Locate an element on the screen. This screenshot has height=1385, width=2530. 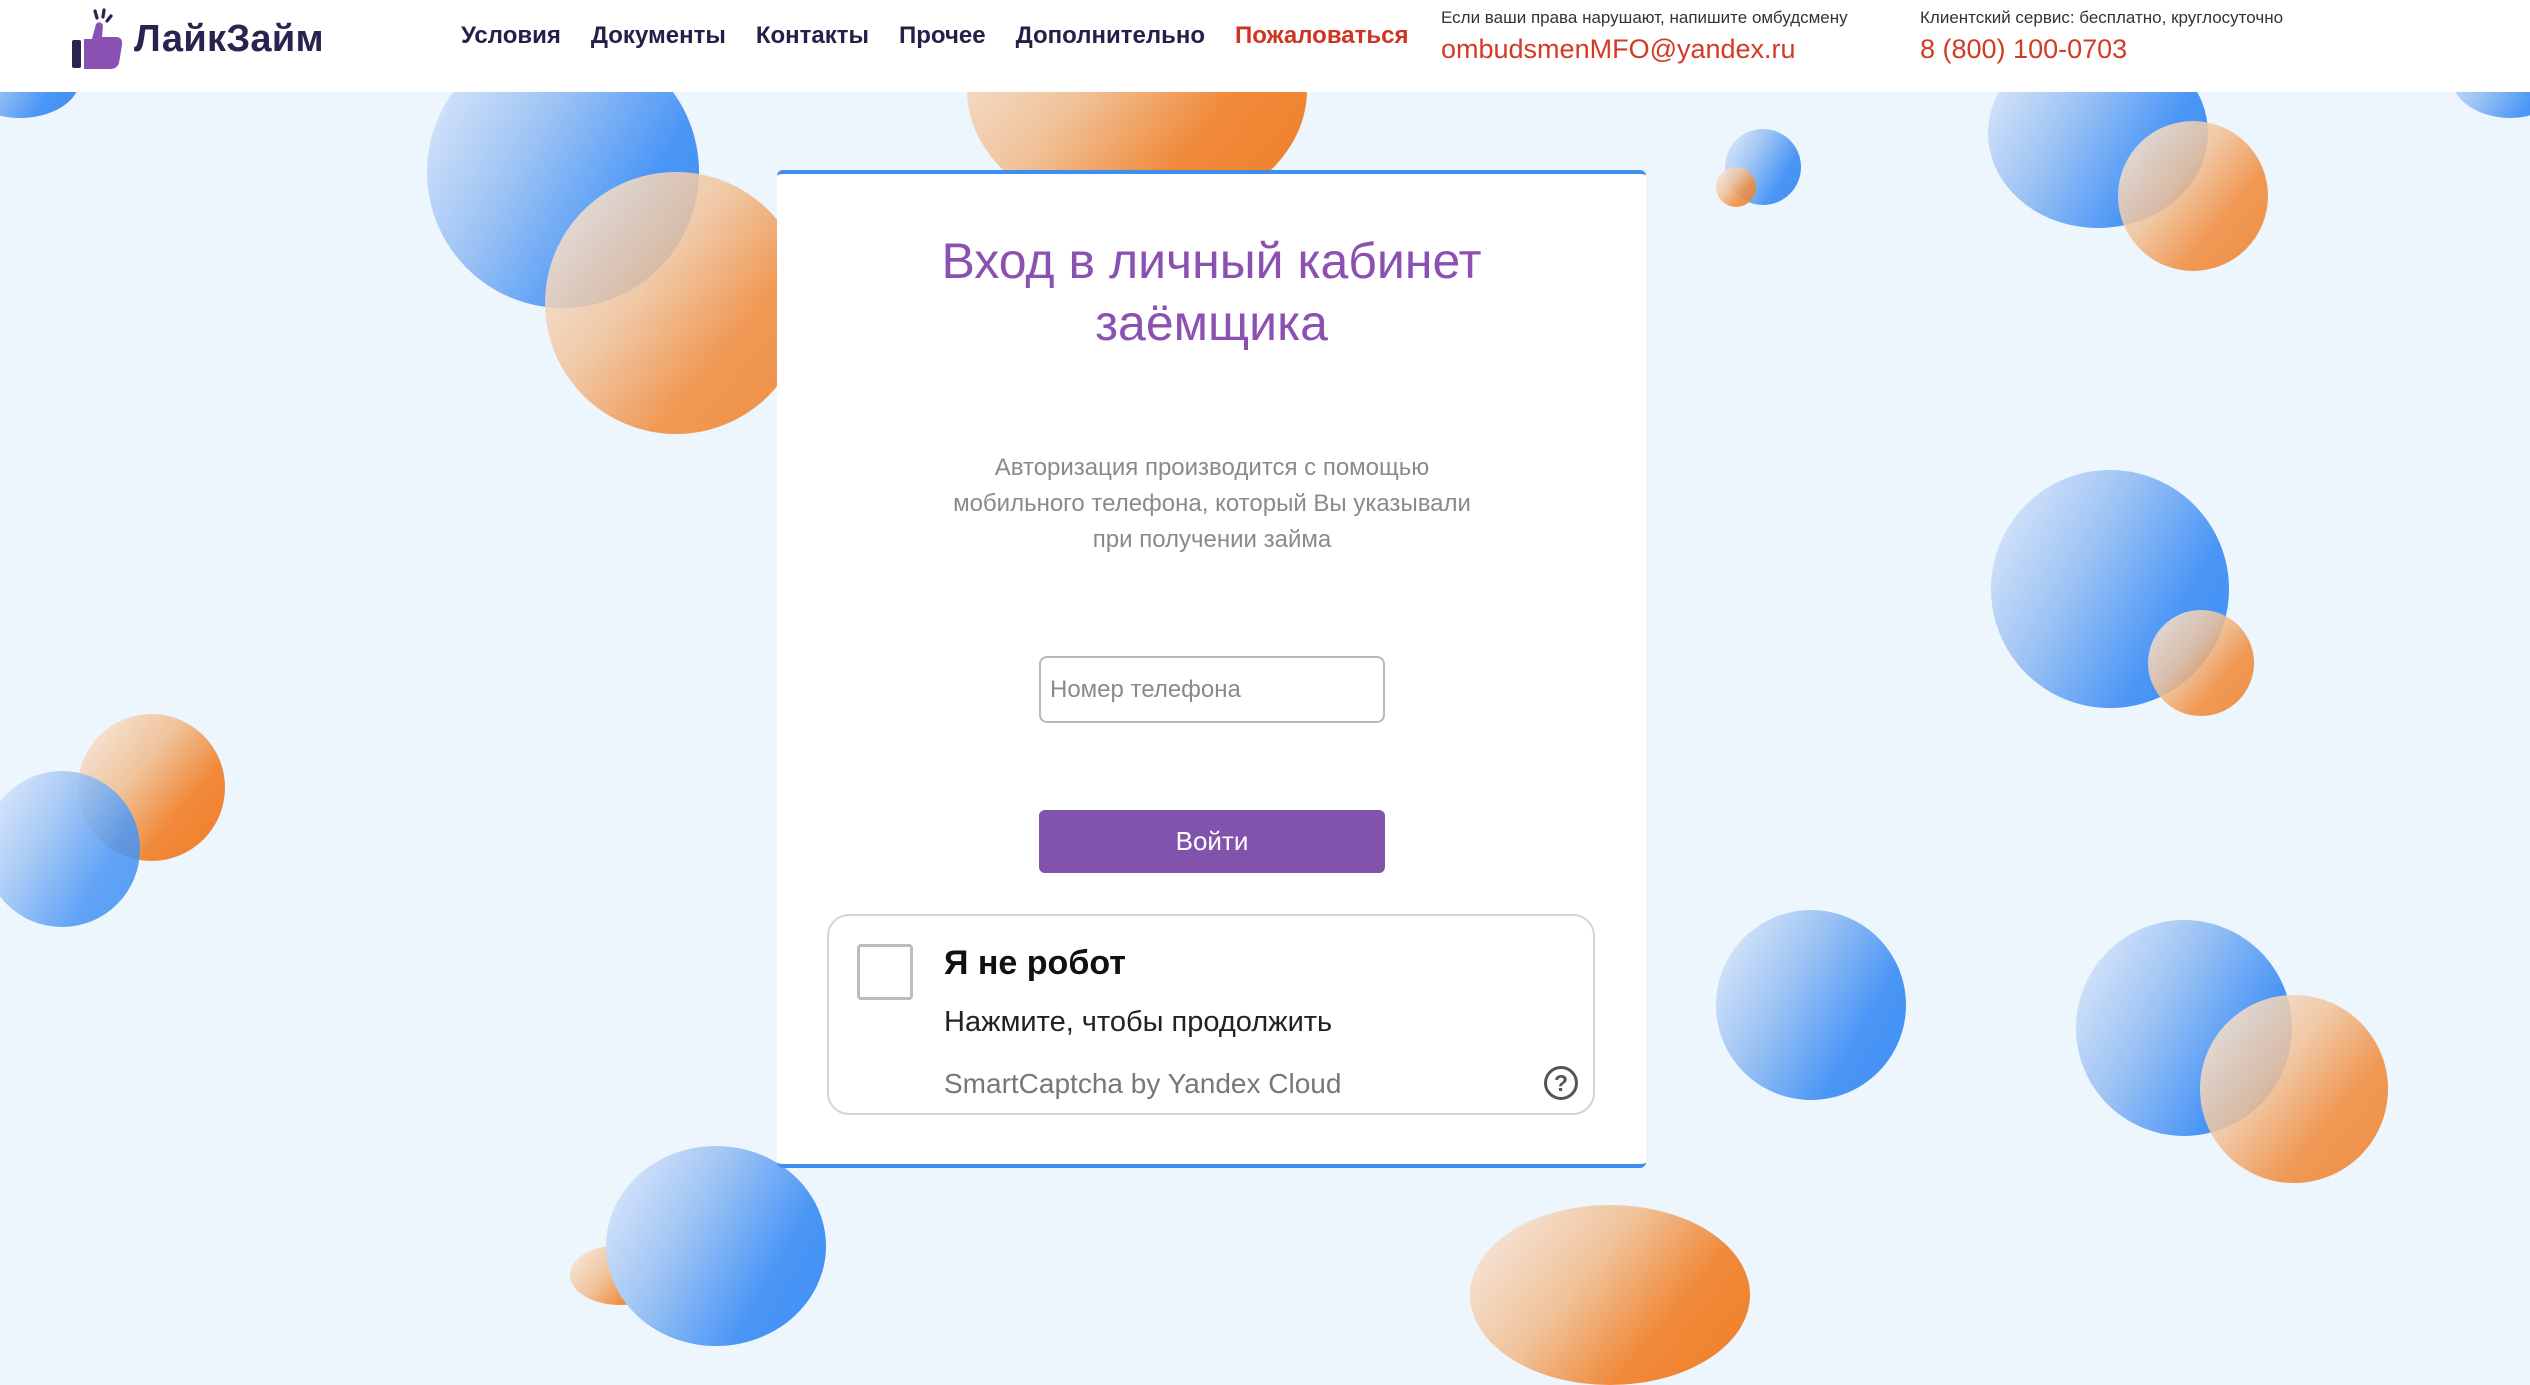
captcha-title: Я не робот is located at coordinates (1035, 963).